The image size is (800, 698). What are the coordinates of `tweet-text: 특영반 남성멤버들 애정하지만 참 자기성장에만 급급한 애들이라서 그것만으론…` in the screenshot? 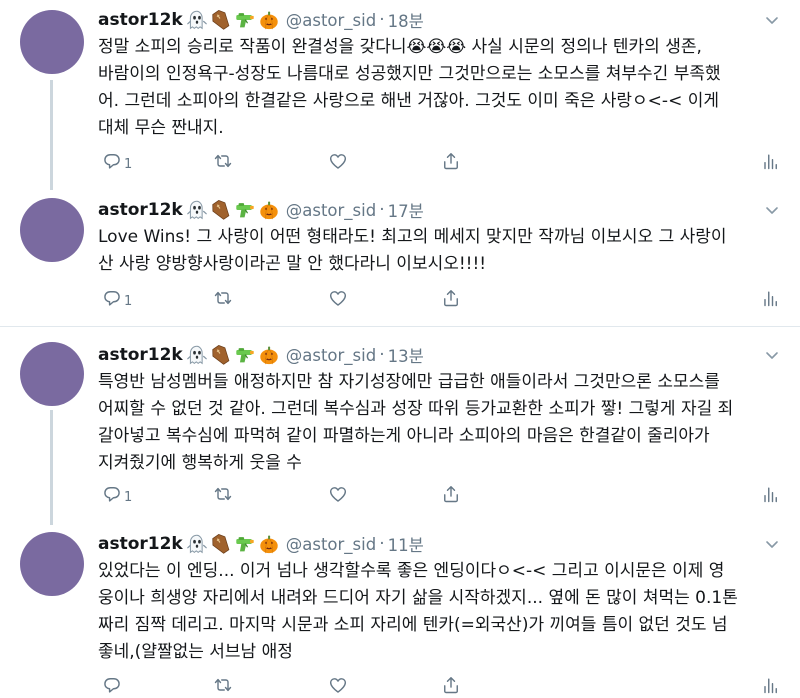 It's located at (443, 423).